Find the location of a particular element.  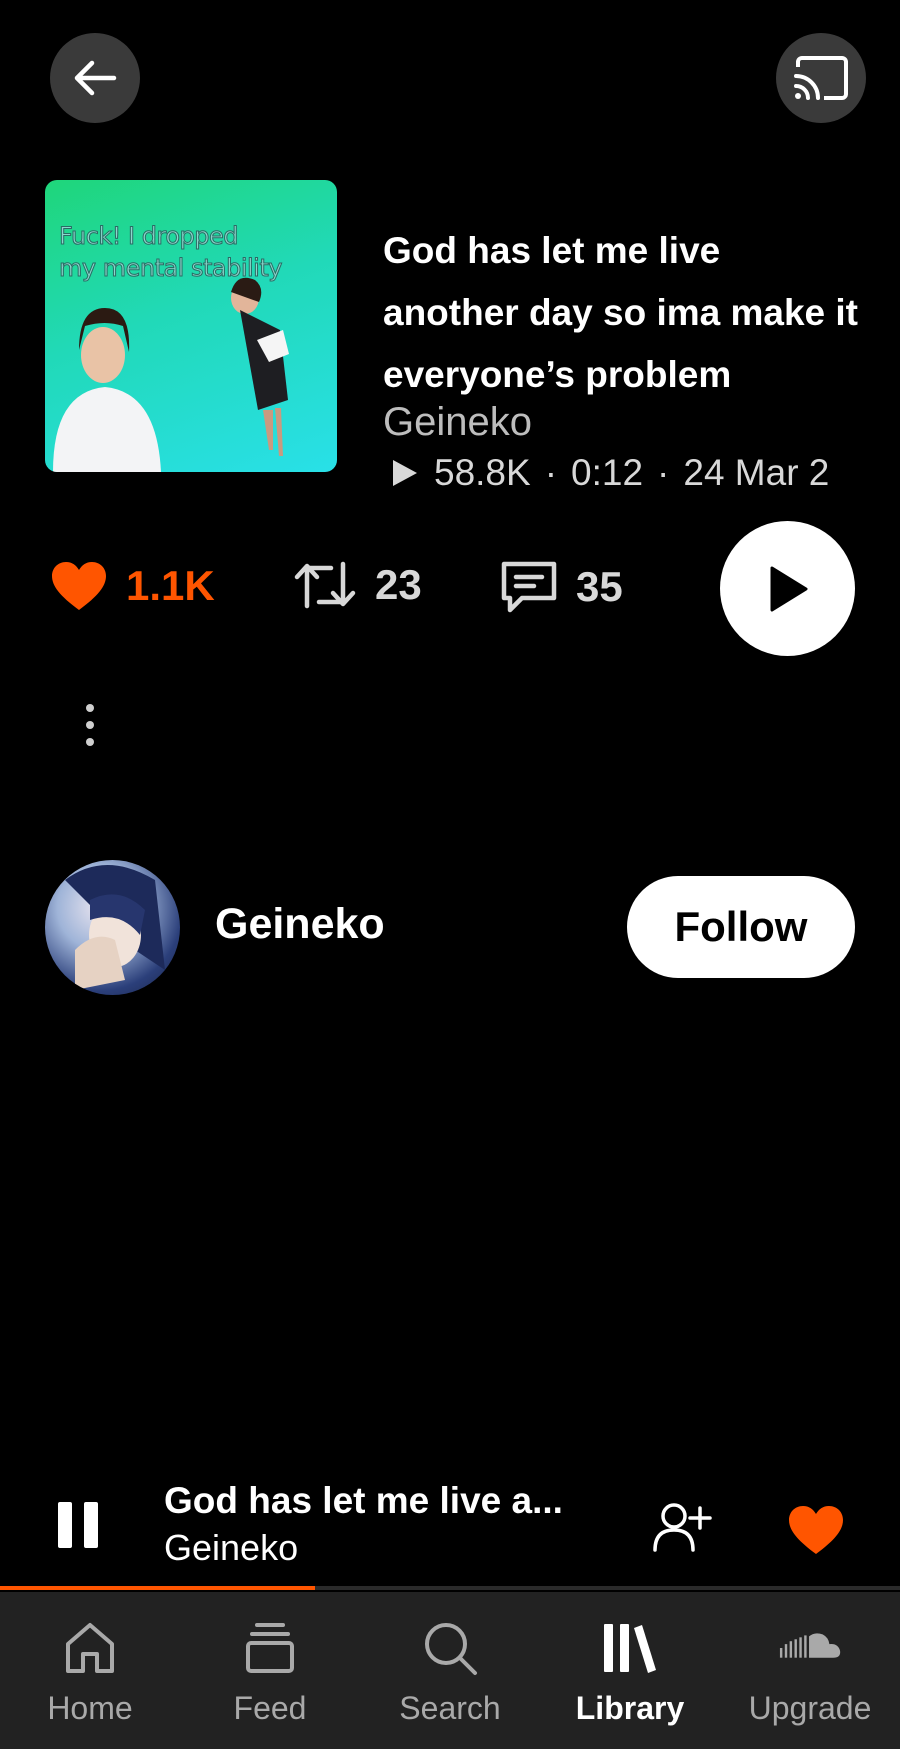

playback-progress is located at coordinates (450, 1588).